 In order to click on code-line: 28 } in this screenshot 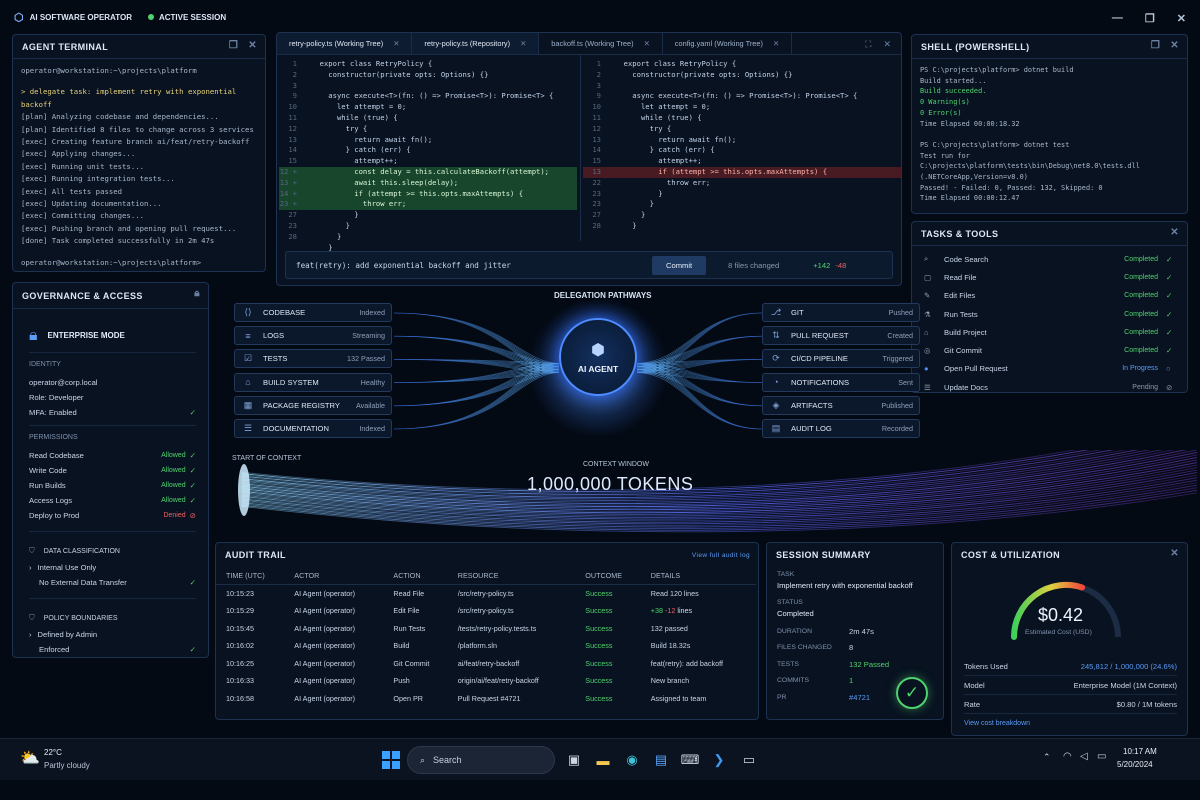, I will do `click(428, 237)`.